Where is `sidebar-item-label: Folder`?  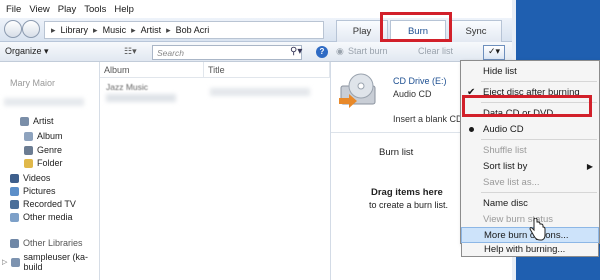
sidebar-item-label: Folder is located at coordinates (50, 163).